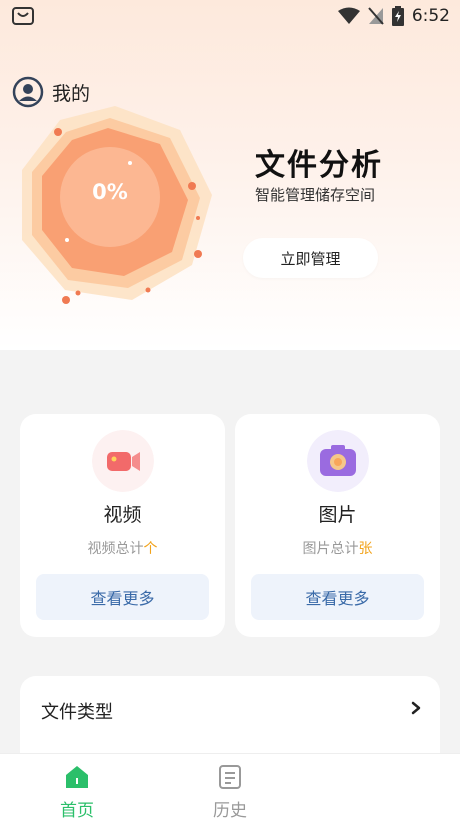  What do you see at coordinates (337, 597) in the screenshot?
I see `image-view-more-button: 查看更多` at bounding box center [337, 597].